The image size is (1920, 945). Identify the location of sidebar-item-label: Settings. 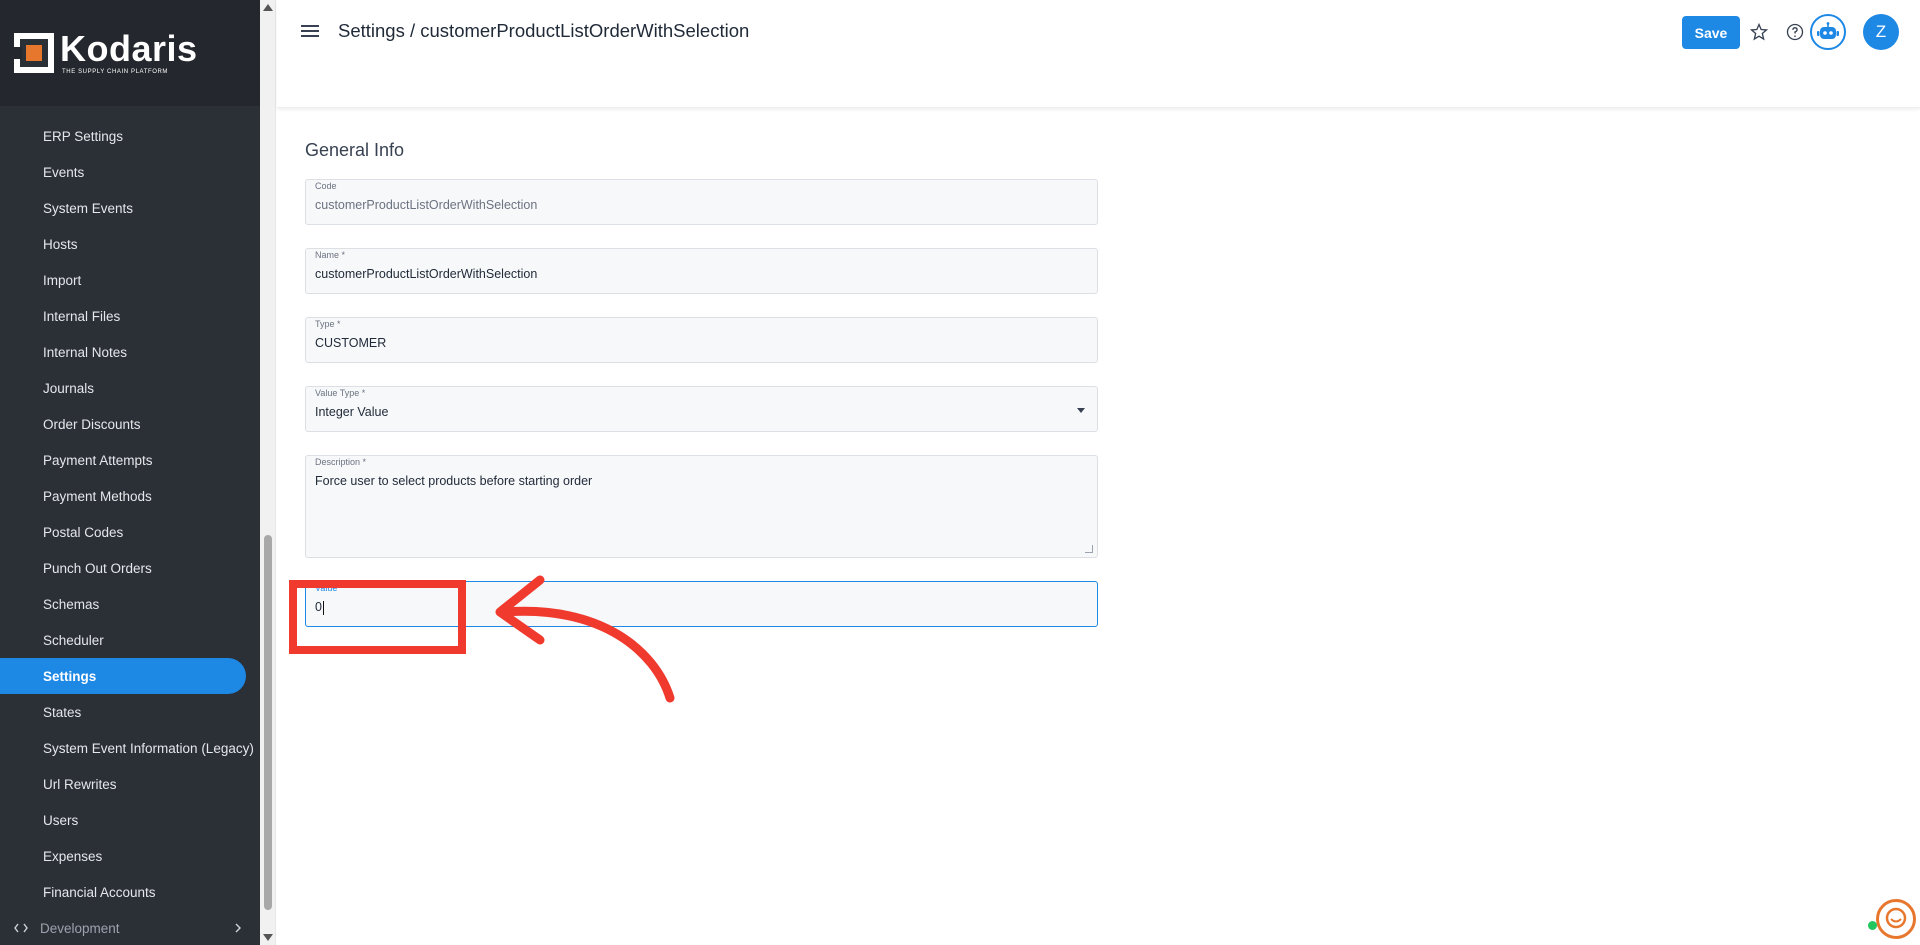
(70, 676).